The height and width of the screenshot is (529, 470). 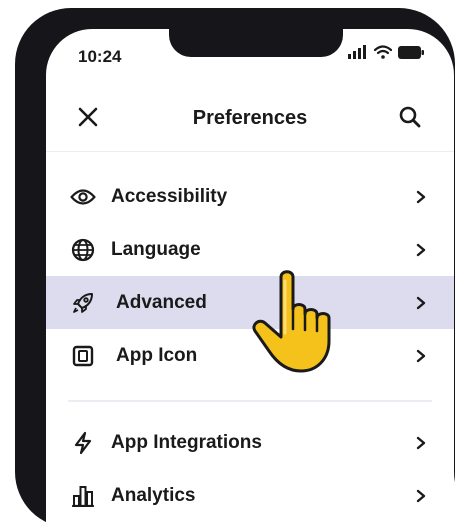 I want to click on eye-icon, so click(x=83, y=197).